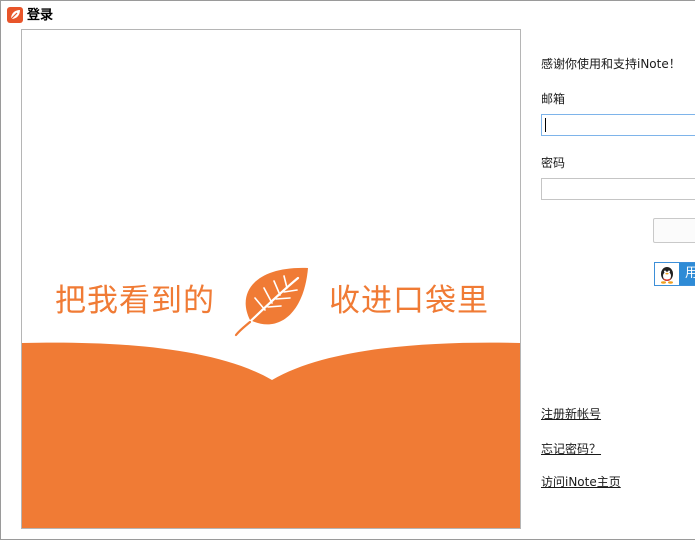 Image resolution: width=695 pixels, height=540 pixels. Describe the element at coordinates (135, 301) in the screenshot. I see `slogan-left: 把我看到的` at that location.